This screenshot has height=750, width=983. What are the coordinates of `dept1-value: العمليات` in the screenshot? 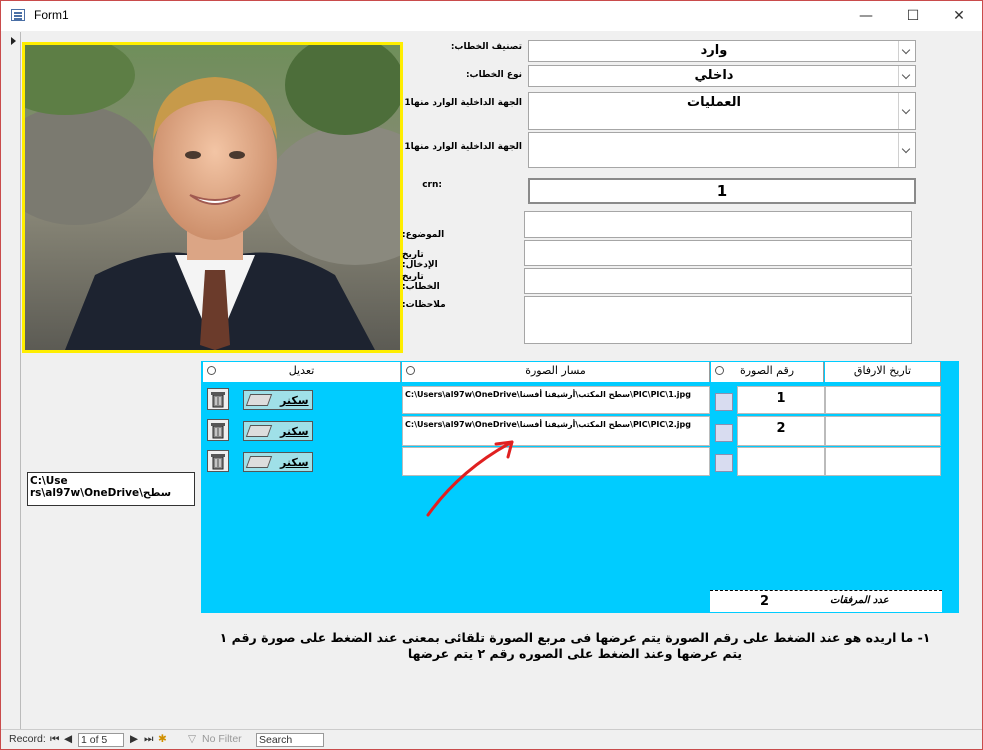 It's located at (714, 102).